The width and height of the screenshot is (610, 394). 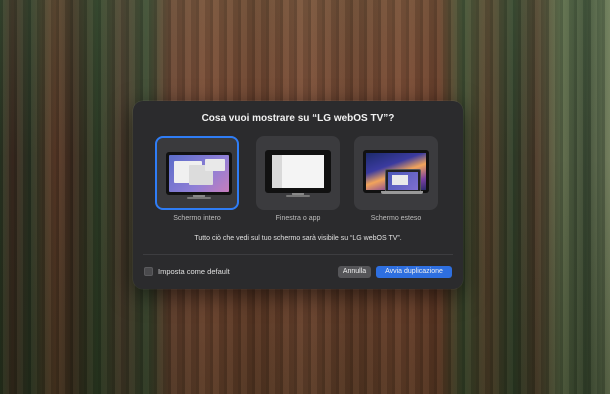 I want to click on option-full-screen: Schermo intero, so click(x=197, y=179).